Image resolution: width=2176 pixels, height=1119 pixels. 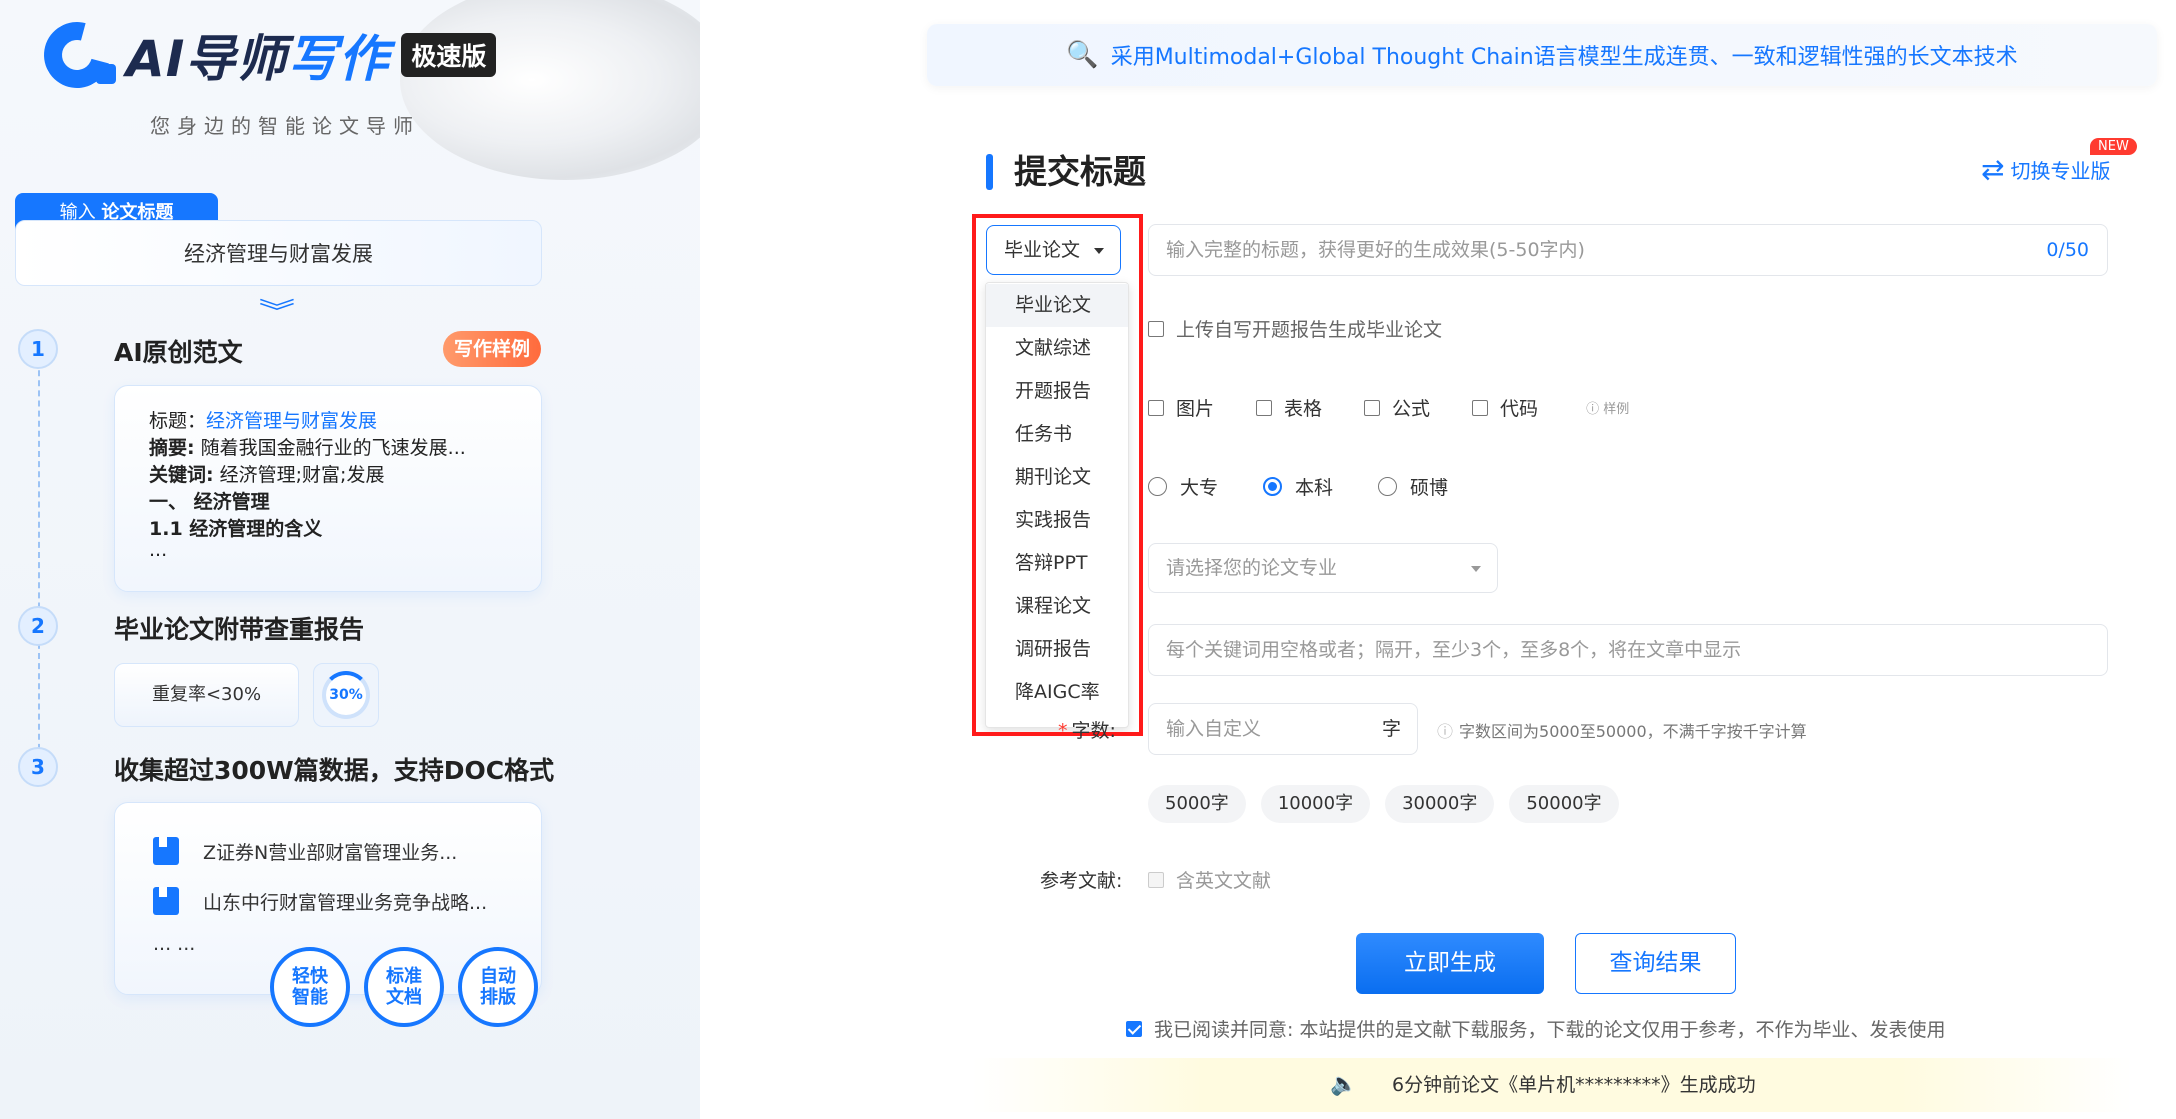 What do you see at coordinates (285, 126) in the screenshot?
I see `tagline: 您身边的智能论文导师` at bounding box center [285, 126].